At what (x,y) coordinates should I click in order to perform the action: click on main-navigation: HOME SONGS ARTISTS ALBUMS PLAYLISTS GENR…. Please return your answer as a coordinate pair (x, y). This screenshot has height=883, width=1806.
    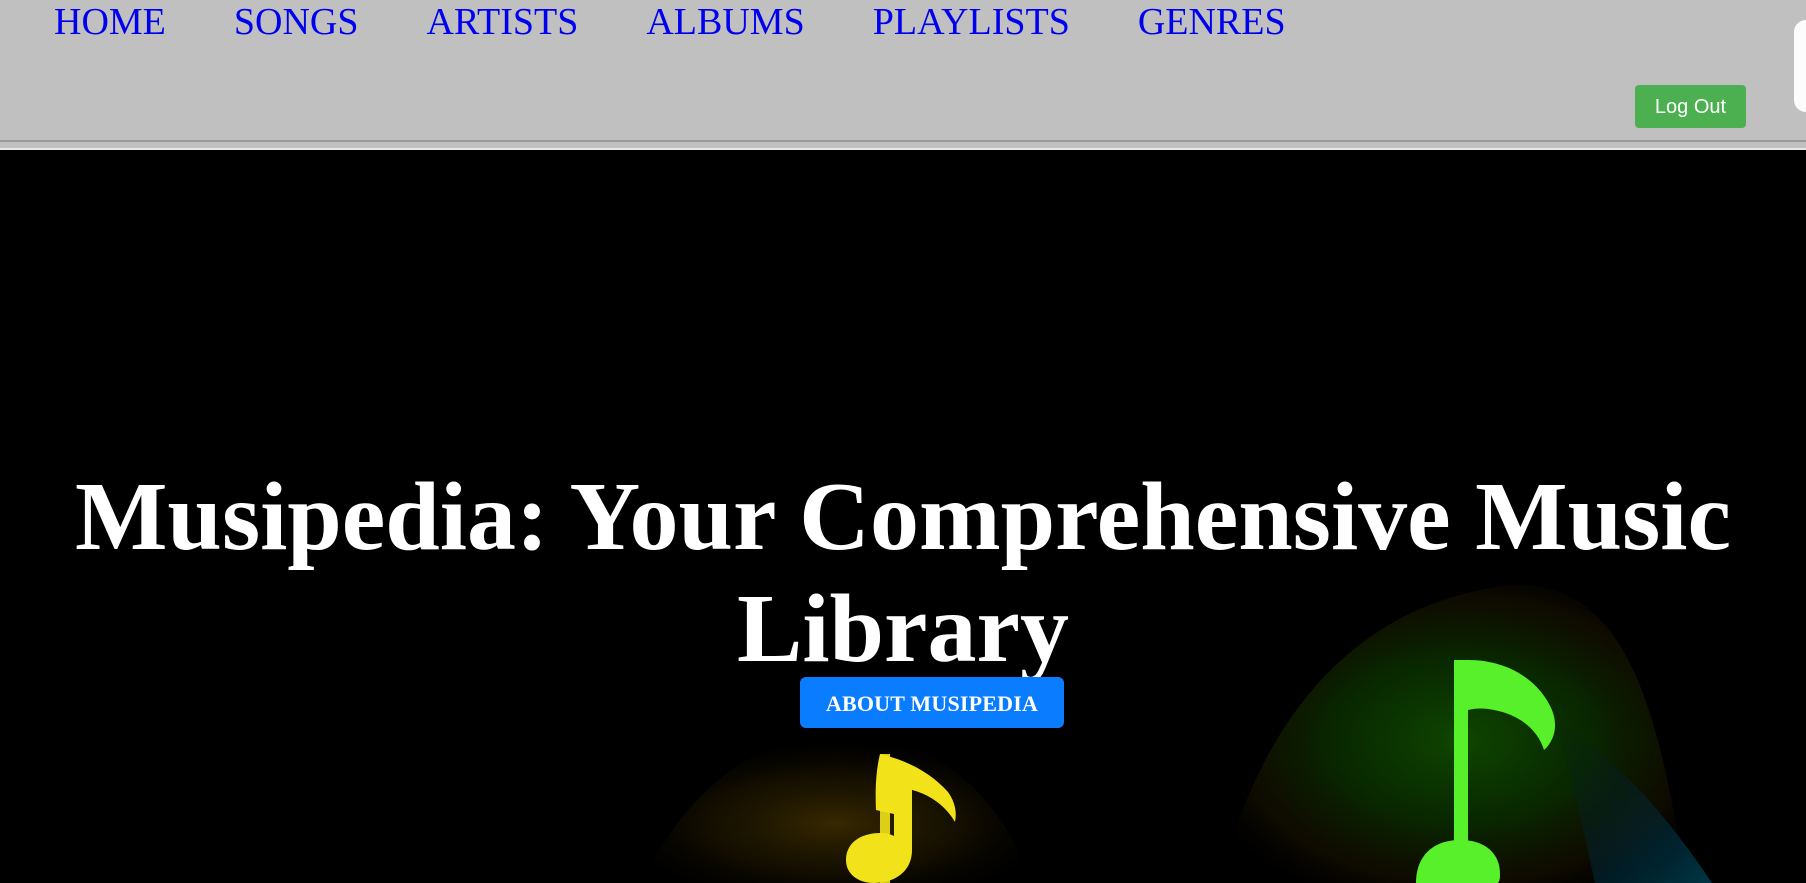
    Looking at the image, I should click on (670, 25).